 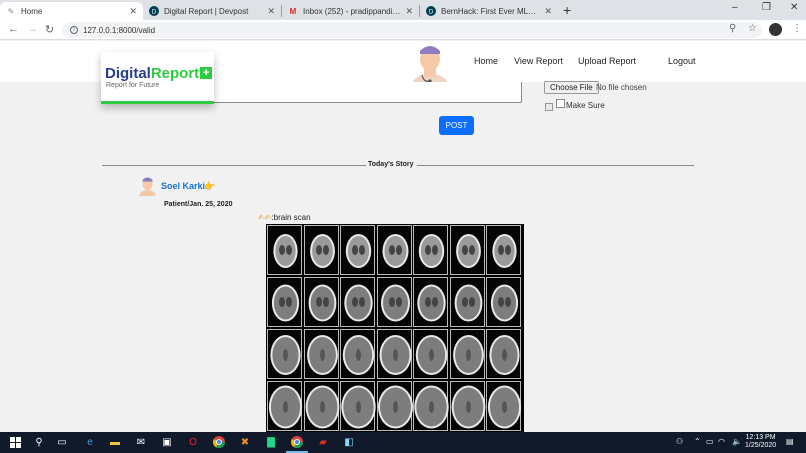 I want to click on people-icon: ⚇, so click(x=679, y=441).